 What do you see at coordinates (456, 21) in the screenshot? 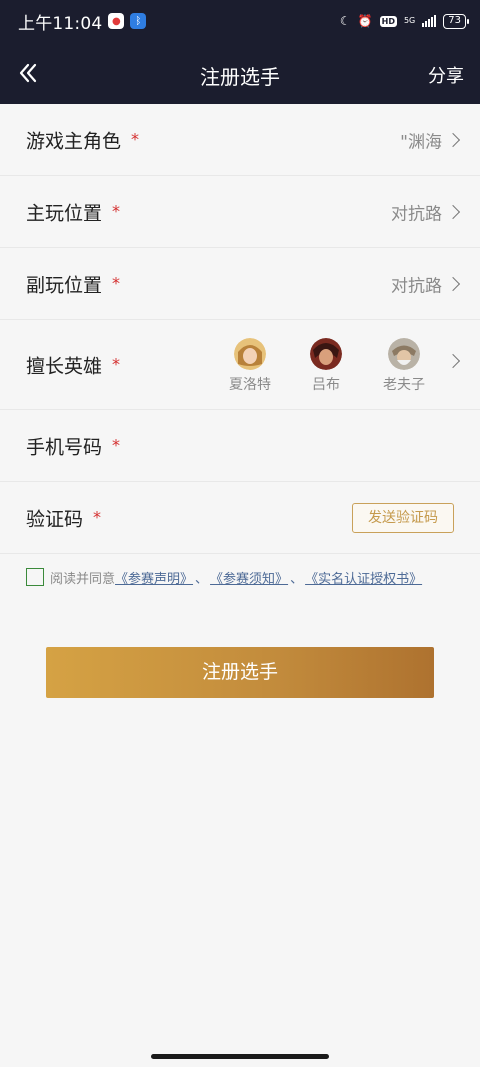
I see `battery-icon: 73` at bounding box center [456, 21].